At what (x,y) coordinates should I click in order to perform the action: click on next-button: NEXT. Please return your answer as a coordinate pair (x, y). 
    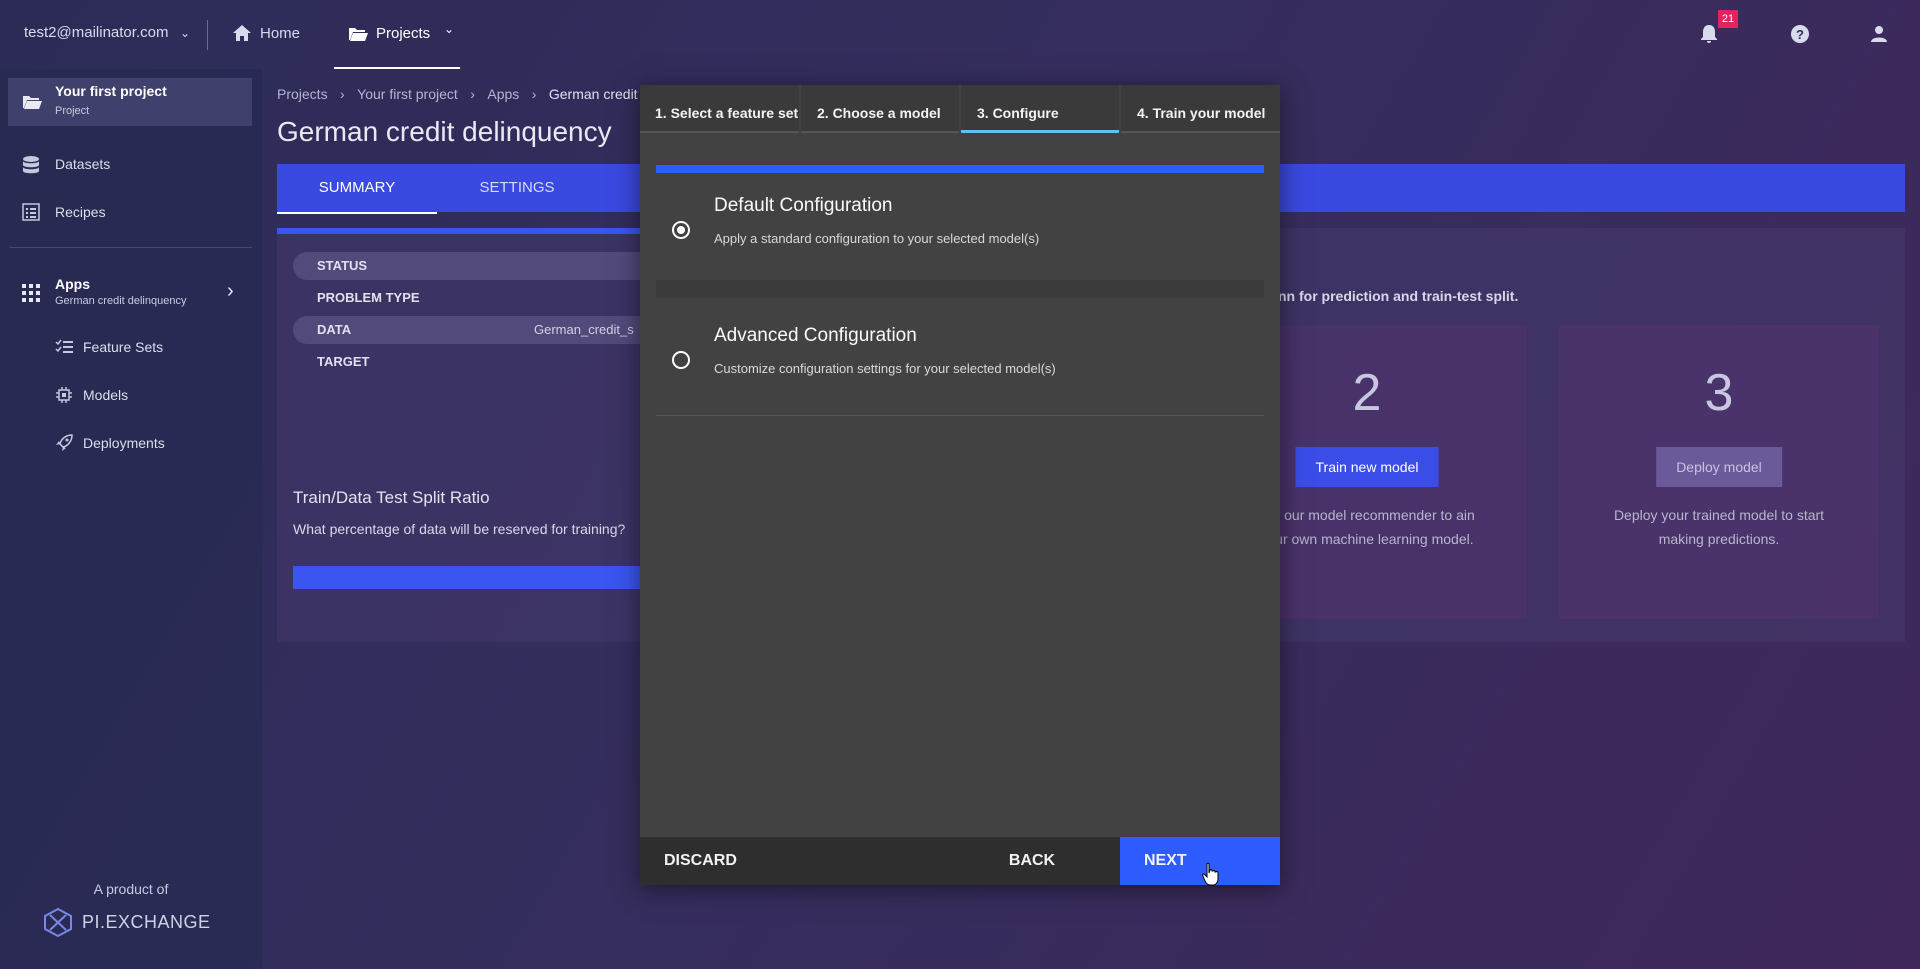
    Looking at the image, I should click on (1200, 861).